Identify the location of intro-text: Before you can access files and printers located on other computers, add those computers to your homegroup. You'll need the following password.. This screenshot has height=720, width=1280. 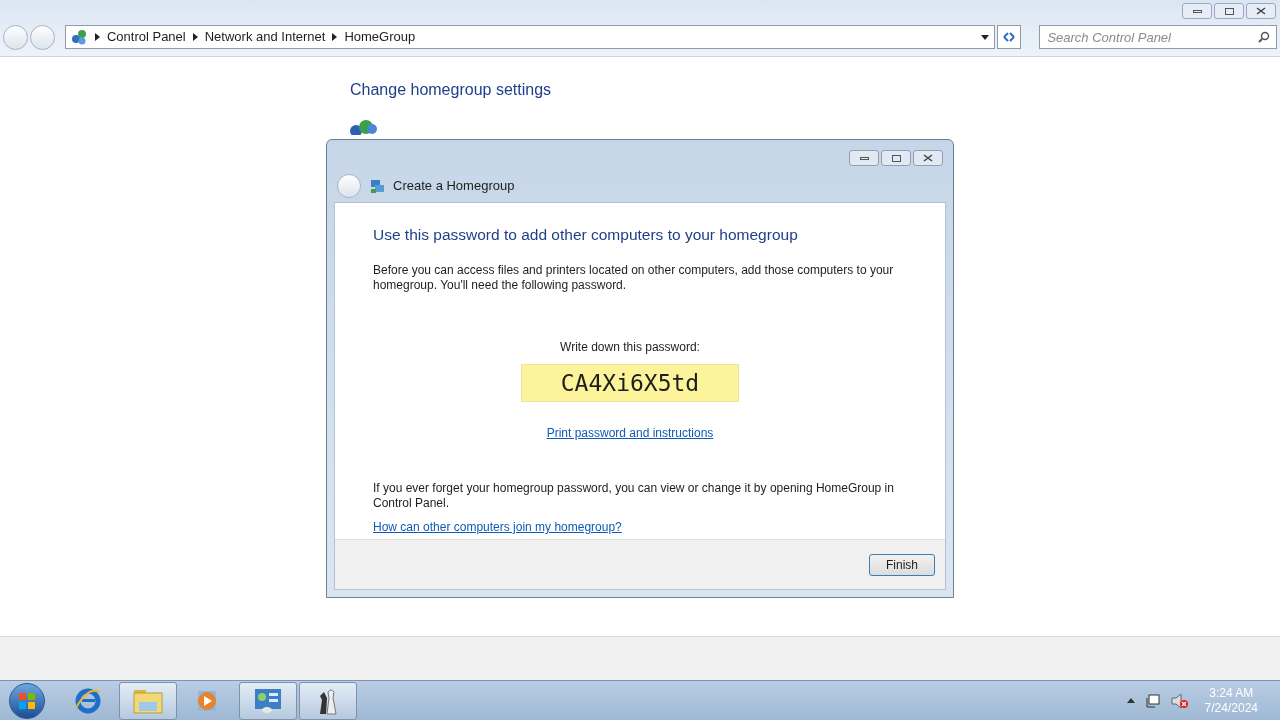
(634, 278).